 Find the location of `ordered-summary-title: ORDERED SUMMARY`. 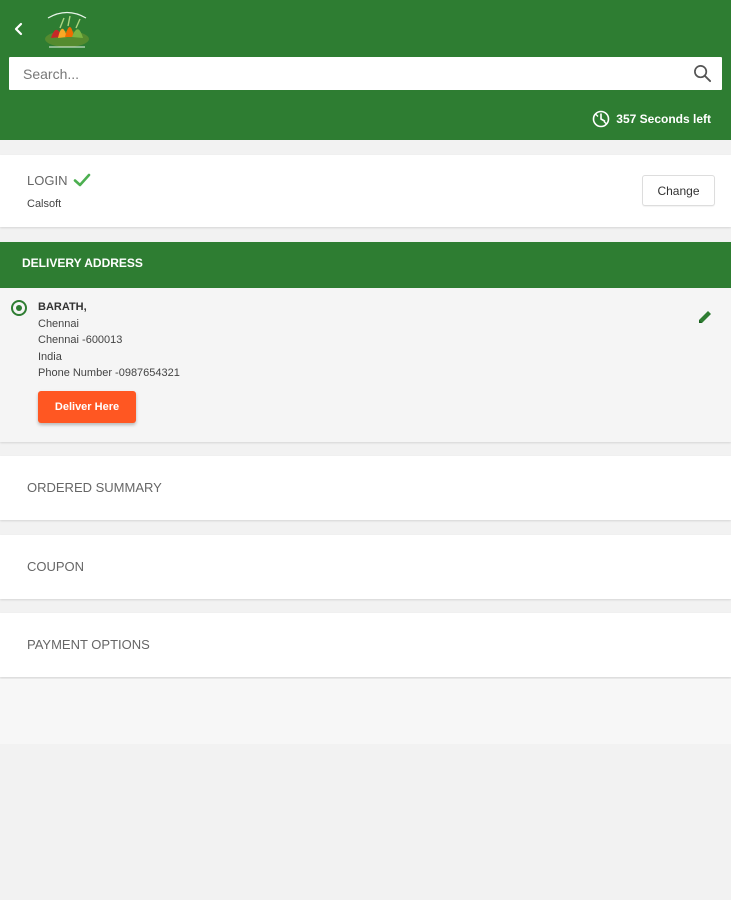

ordered-summary-title: ORDERED SUMMARY is located at coordinates (94, 487).